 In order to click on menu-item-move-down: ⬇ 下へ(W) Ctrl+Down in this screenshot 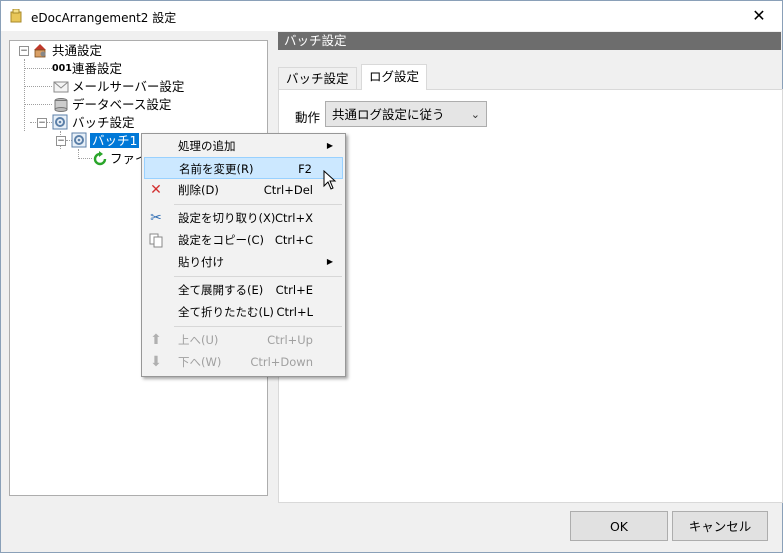, I will do `click(243, 362)`.